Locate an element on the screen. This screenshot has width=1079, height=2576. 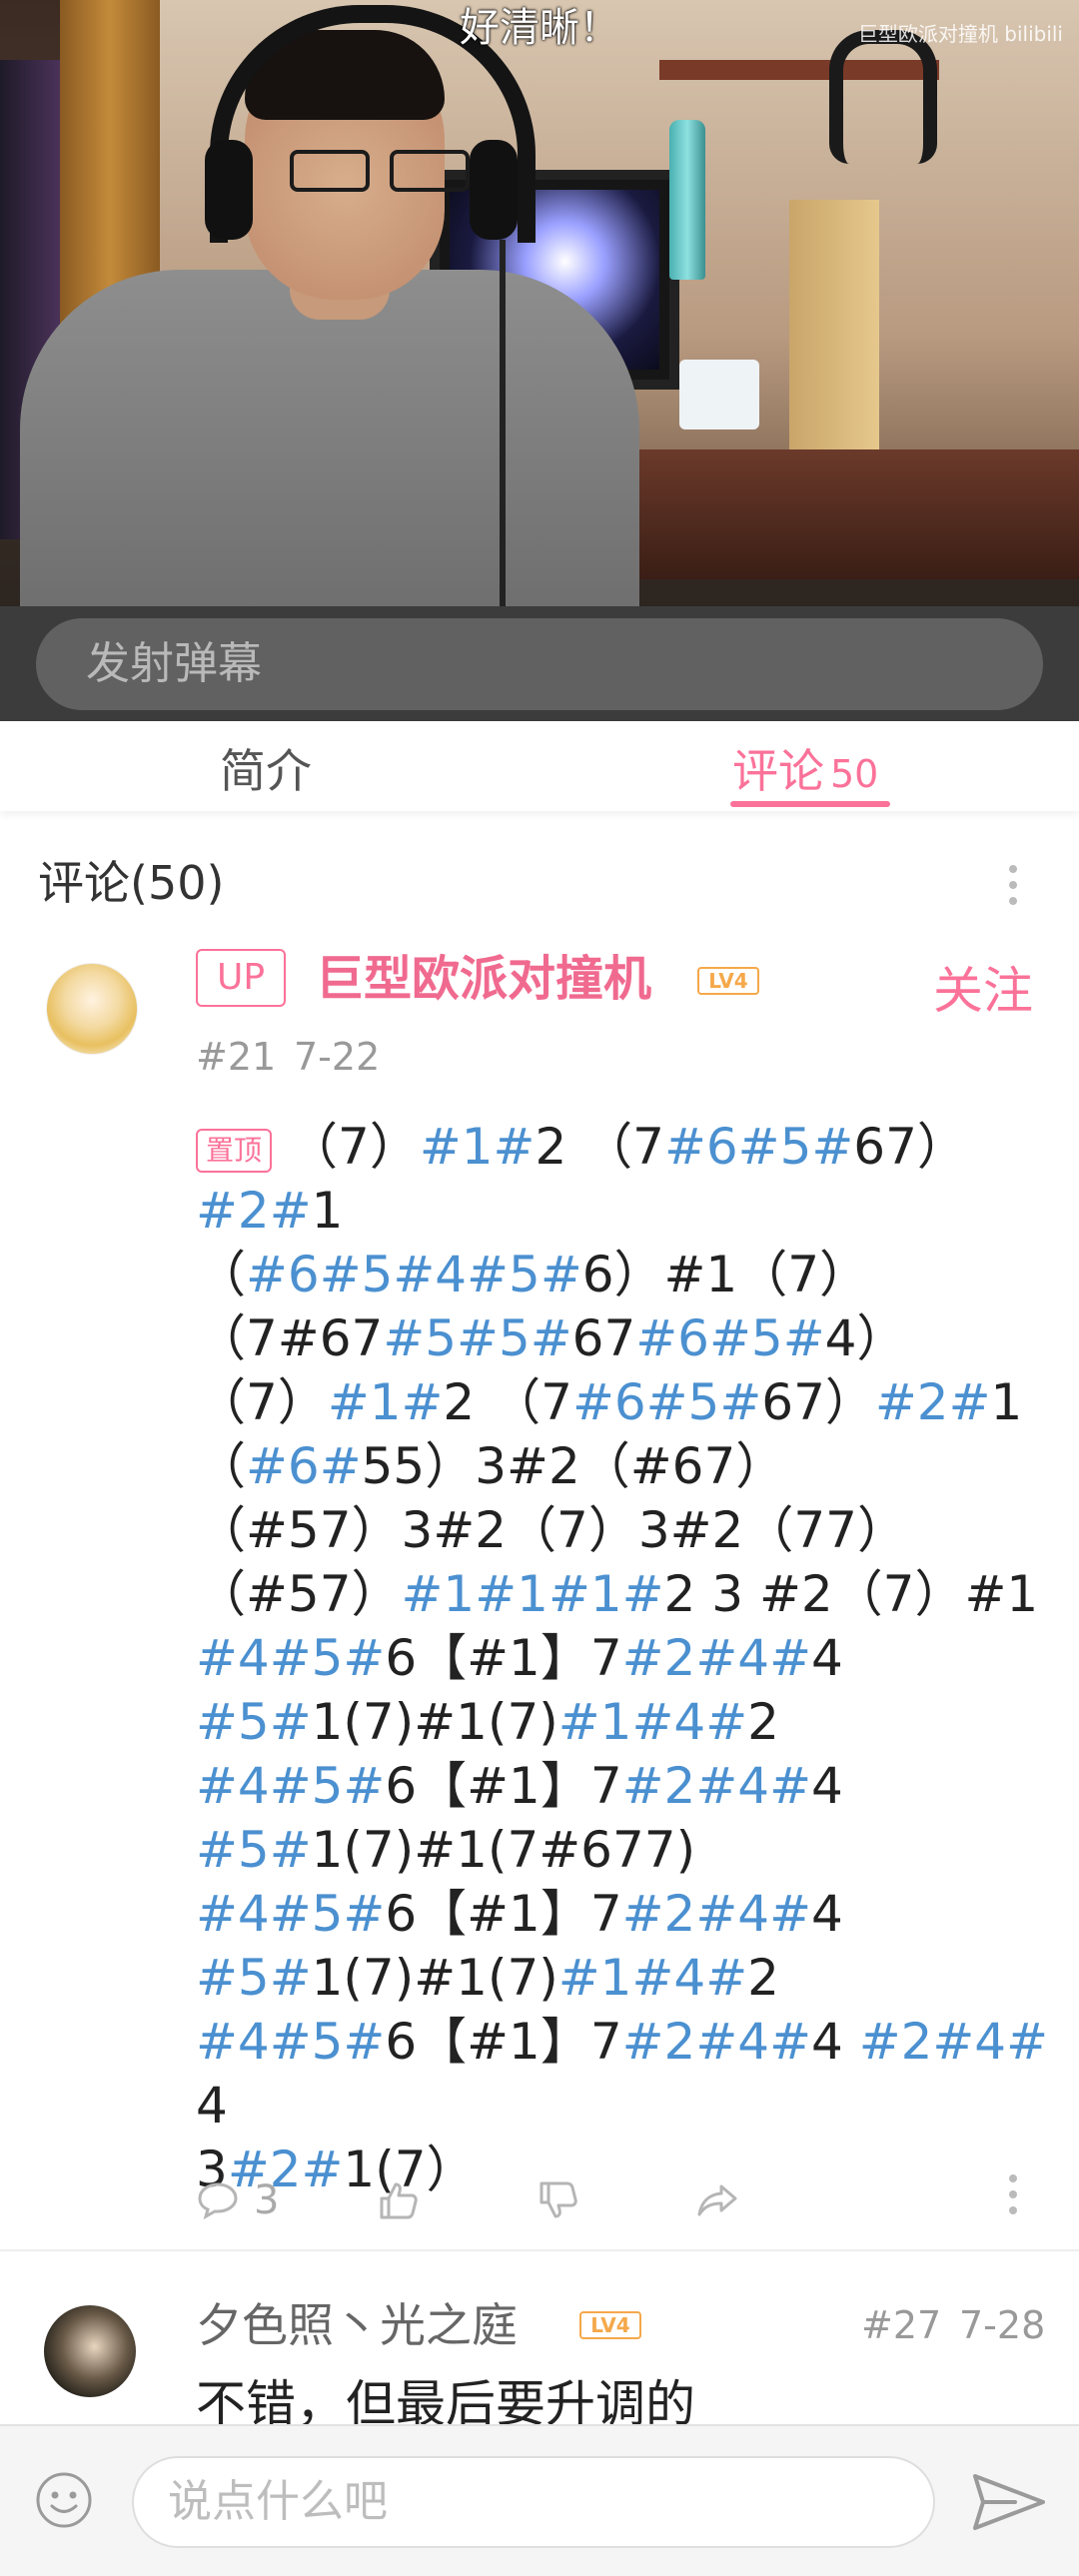
reply-count: 3 is located at coordinates (267, 2200).